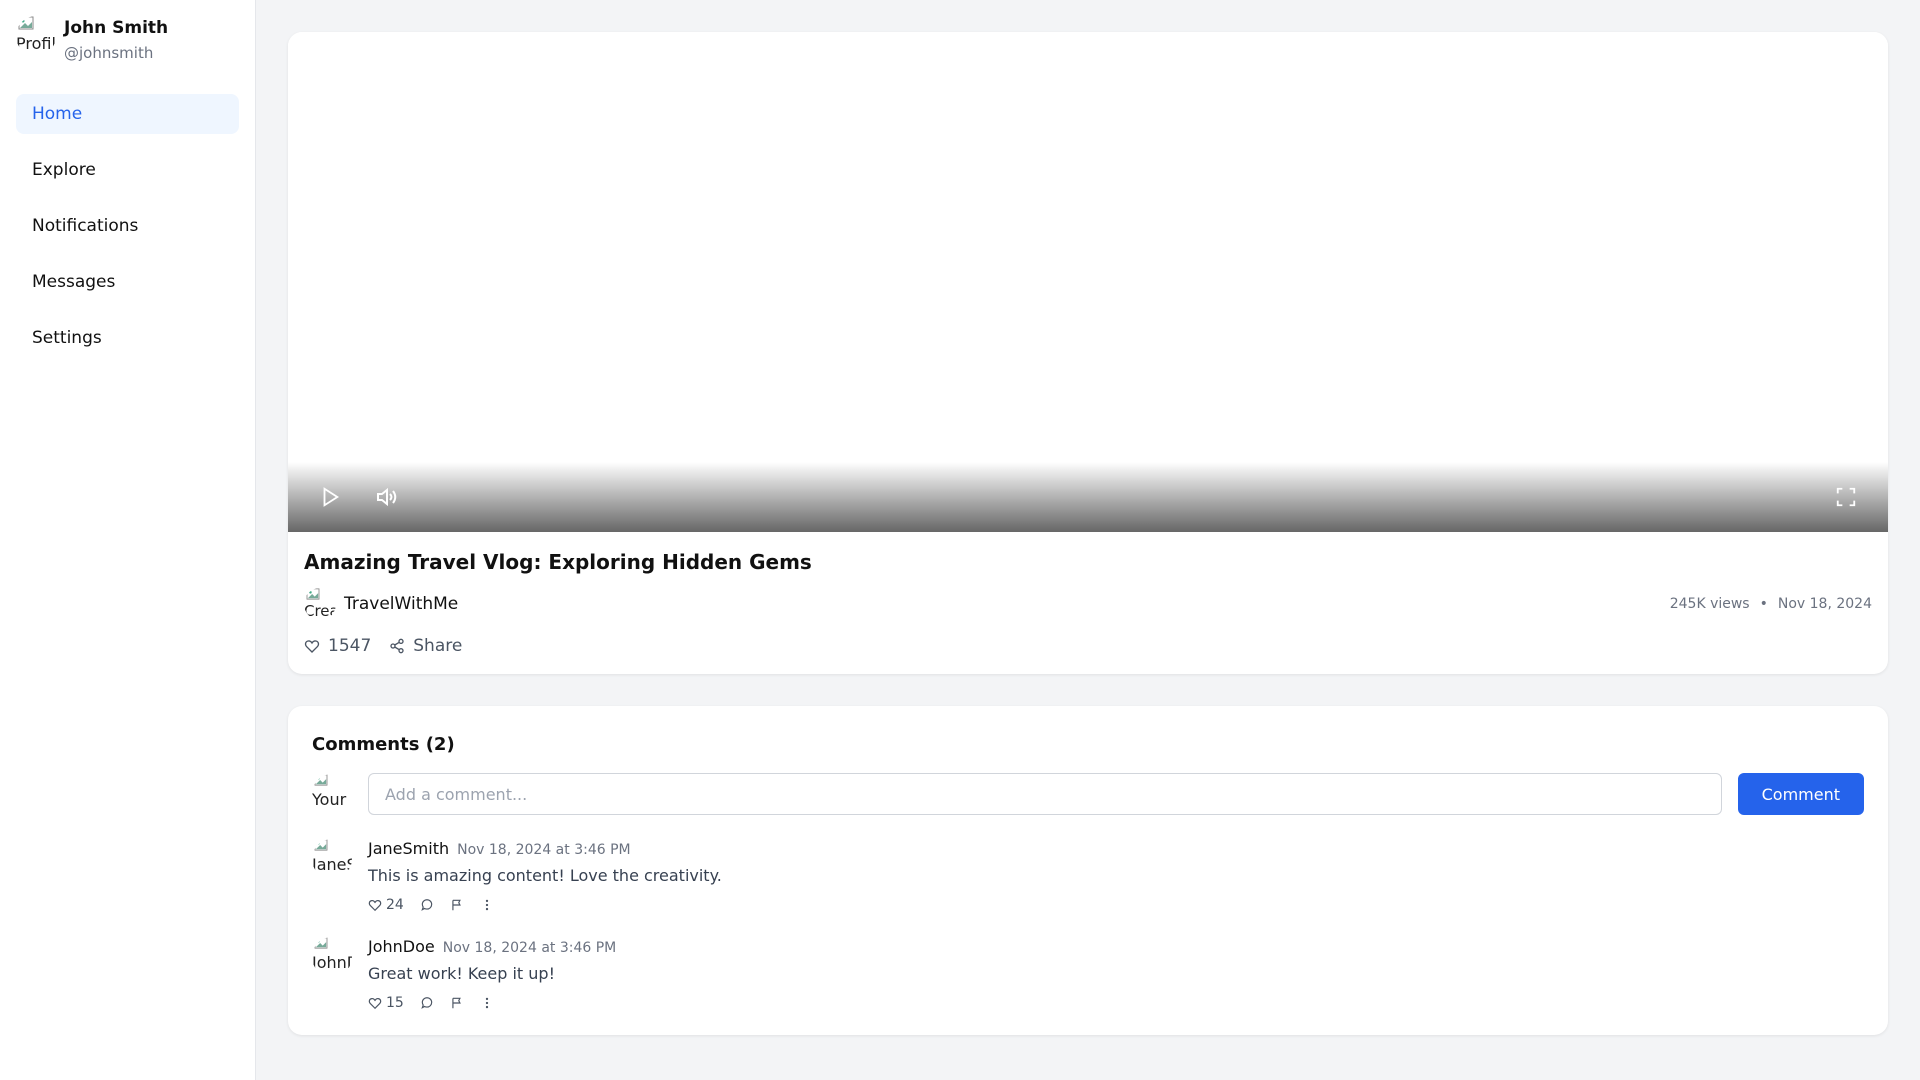 The image size is (1920, 1080). I want to click on play-button, so click(330, 497).